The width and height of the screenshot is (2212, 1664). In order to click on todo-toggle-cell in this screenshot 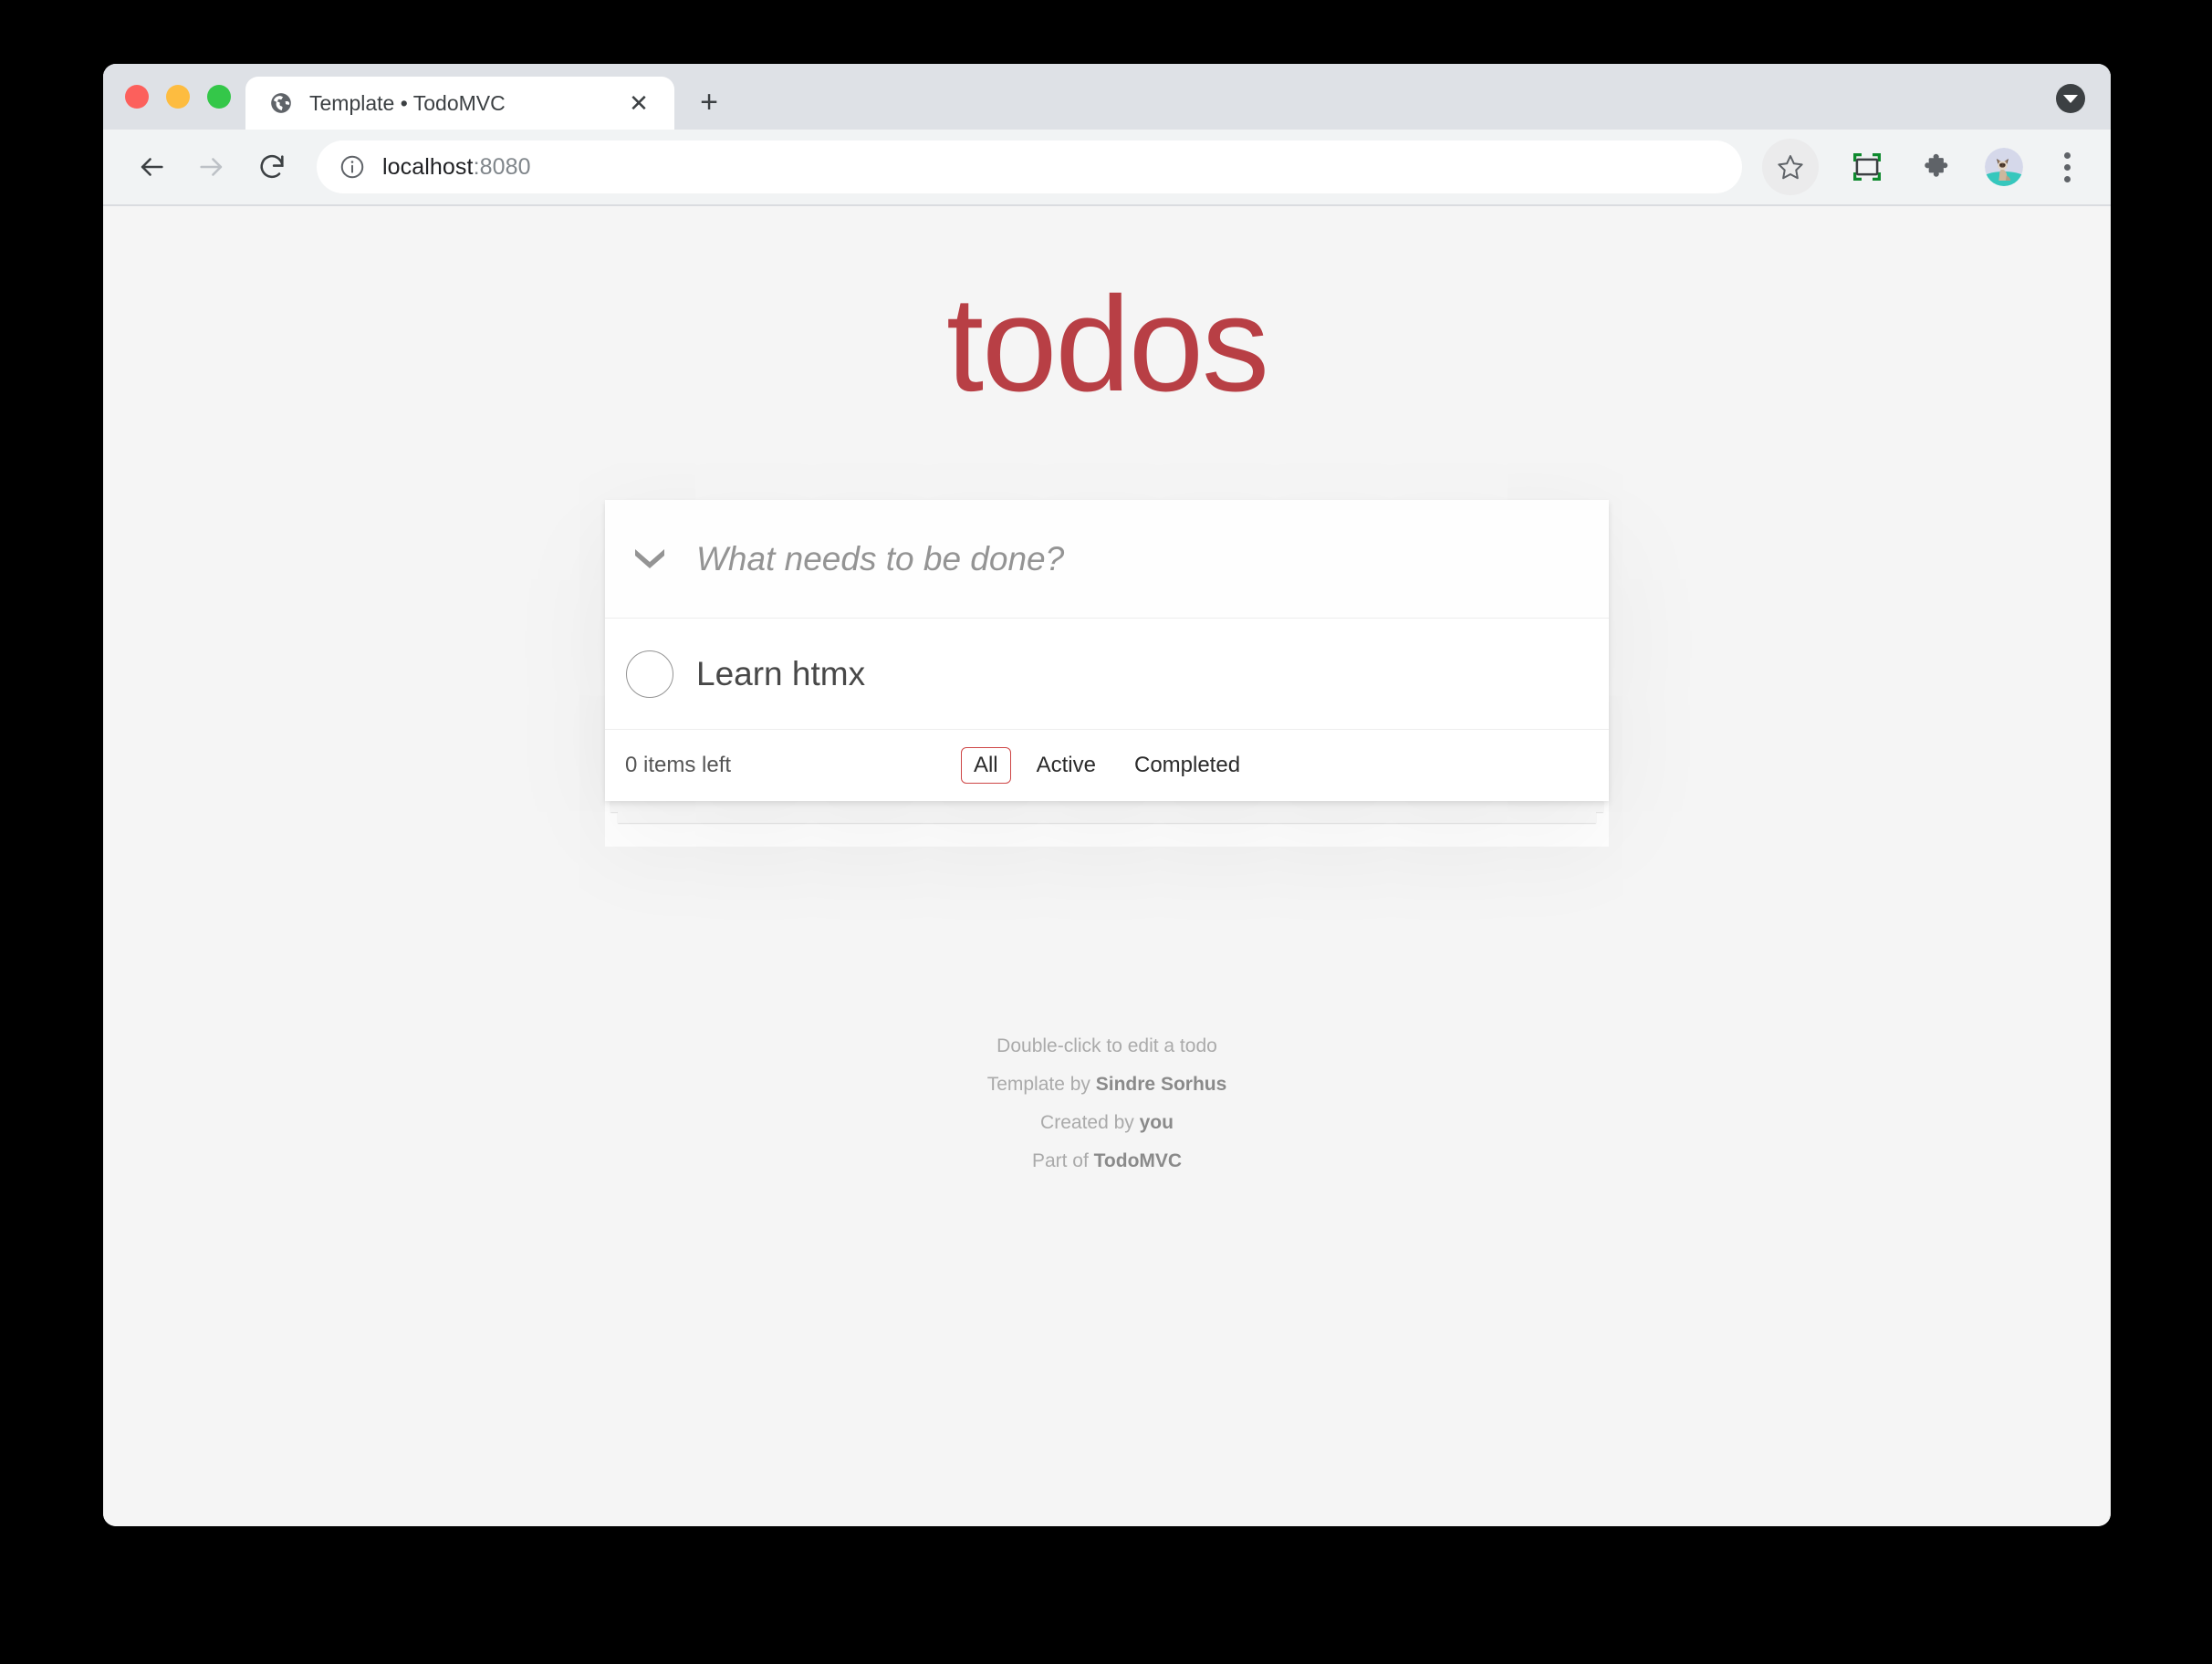, I will do `click(649, 674)`.